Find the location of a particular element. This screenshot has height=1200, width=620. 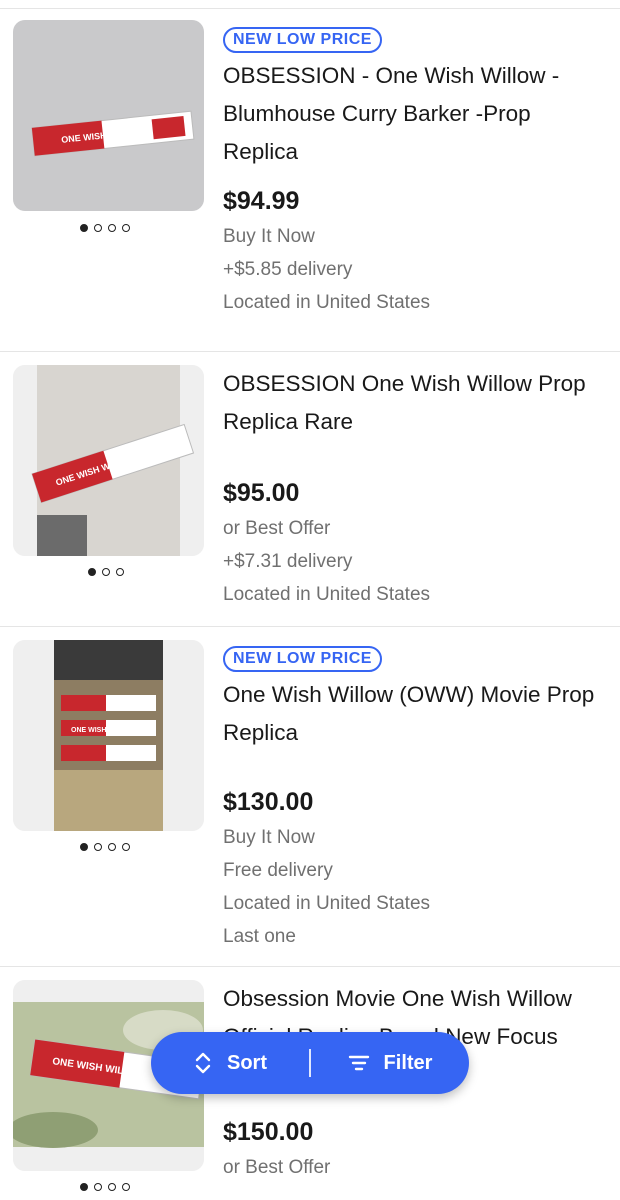

delivery-cost: Free delivery is located at coordinates (278, 870).